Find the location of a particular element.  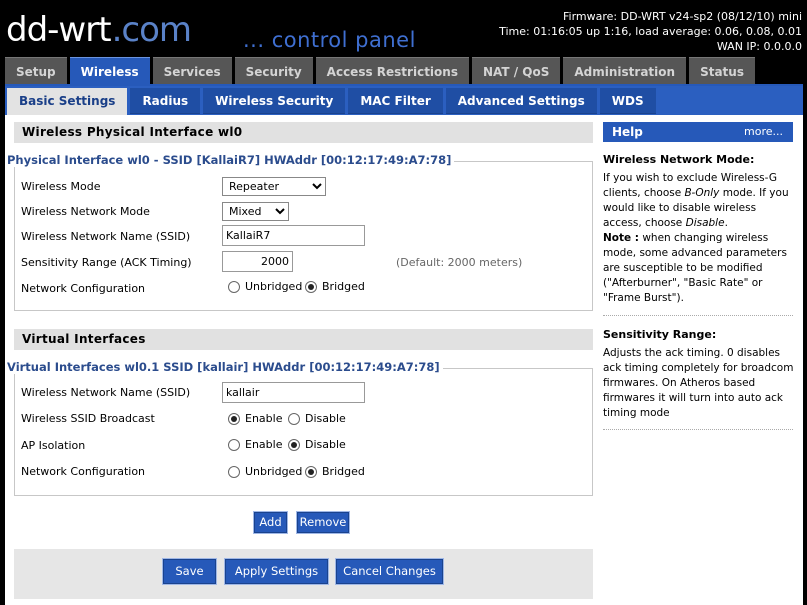

radio-virtual-unbridged is located at coordinates (234, 471).